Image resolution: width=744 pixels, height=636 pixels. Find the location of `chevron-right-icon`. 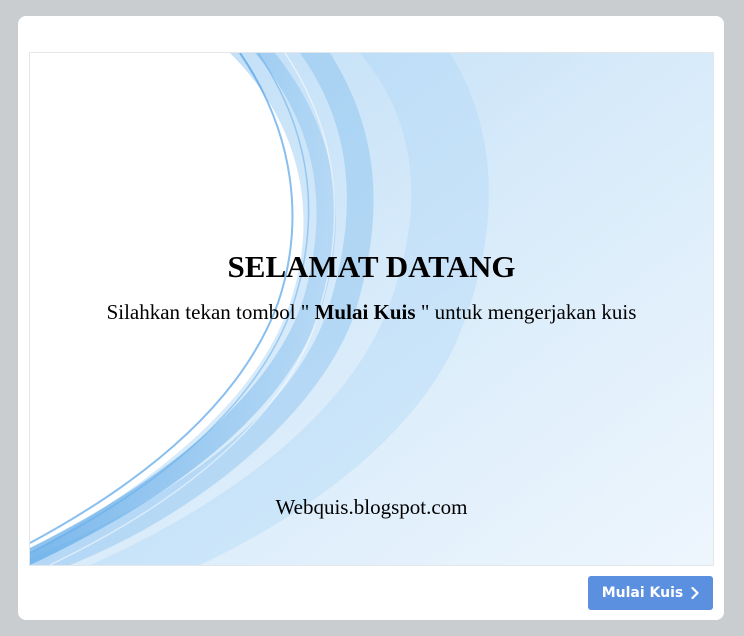

chevron-right-icon is located at coordinates (695, 593).